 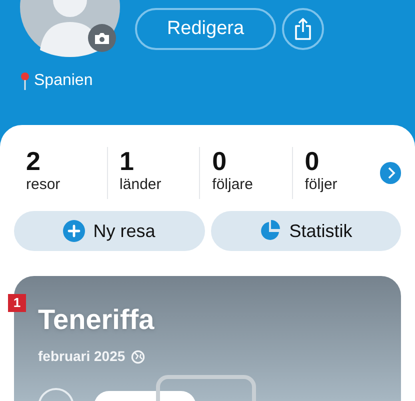 I want to click on stat-value: 1, so click(x=128, y=161).